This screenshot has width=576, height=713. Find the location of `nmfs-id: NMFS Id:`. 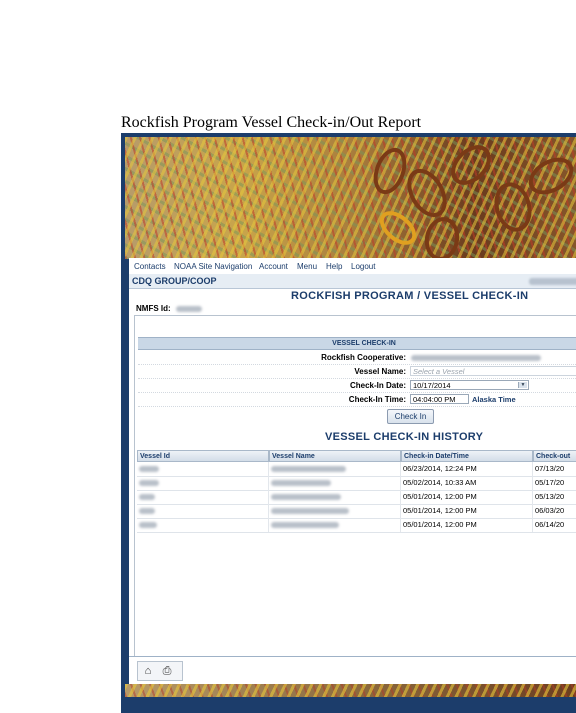

nmfs-id: NMFS Id: is located at coordinates (169, 308).